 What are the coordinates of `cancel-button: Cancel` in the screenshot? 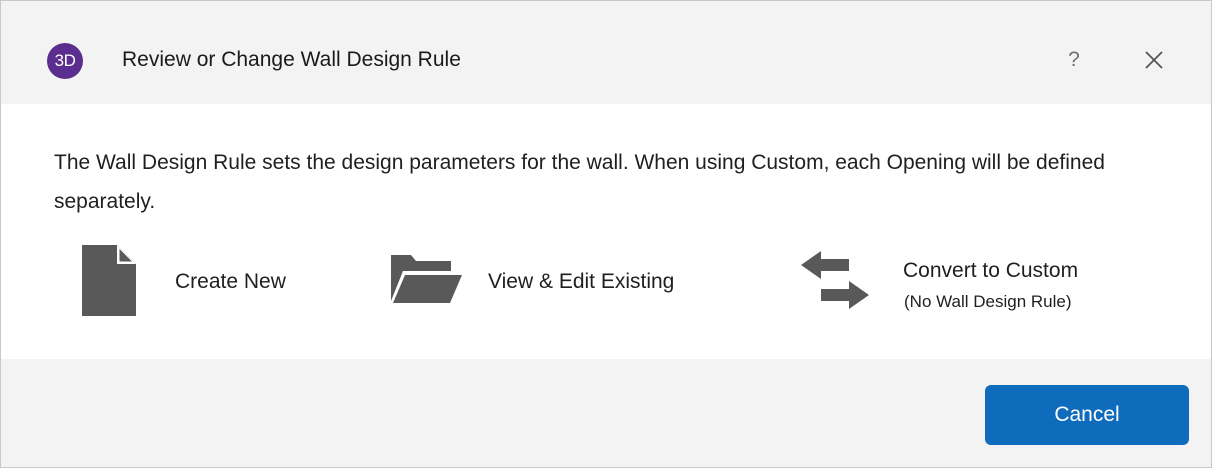 It's located at (1087, 415).